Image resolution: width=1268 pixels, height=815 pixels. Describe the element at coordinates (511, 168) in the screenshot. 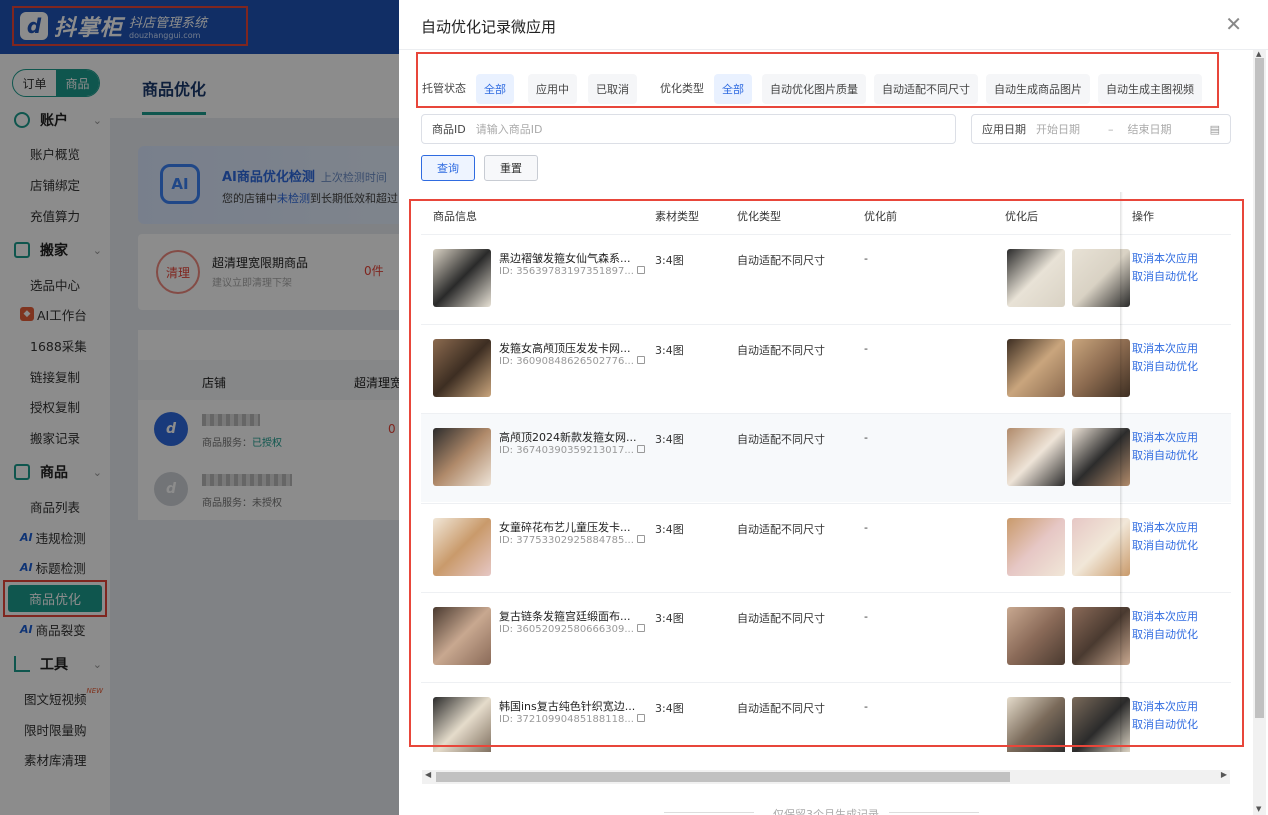

I see `reset-button: 重置` at that location.